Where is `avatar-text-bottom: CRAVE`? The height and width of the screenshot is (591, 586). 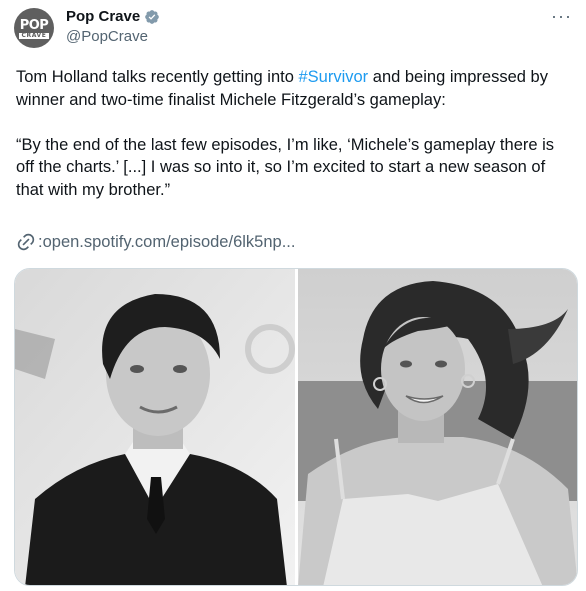
avatar-text-bottom: CRAVE is located at coordinates (34, 35).